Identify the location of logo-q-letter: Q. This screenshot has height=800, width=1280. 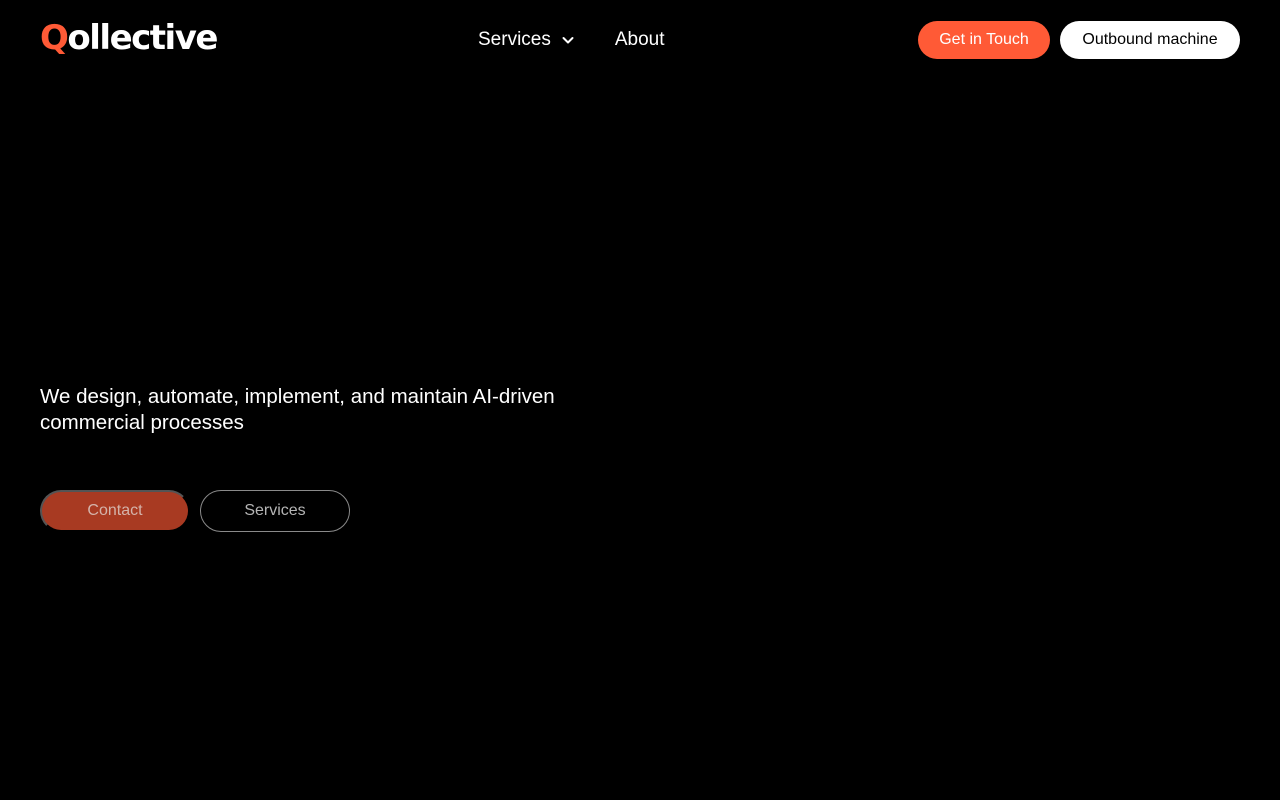
(54, 38).